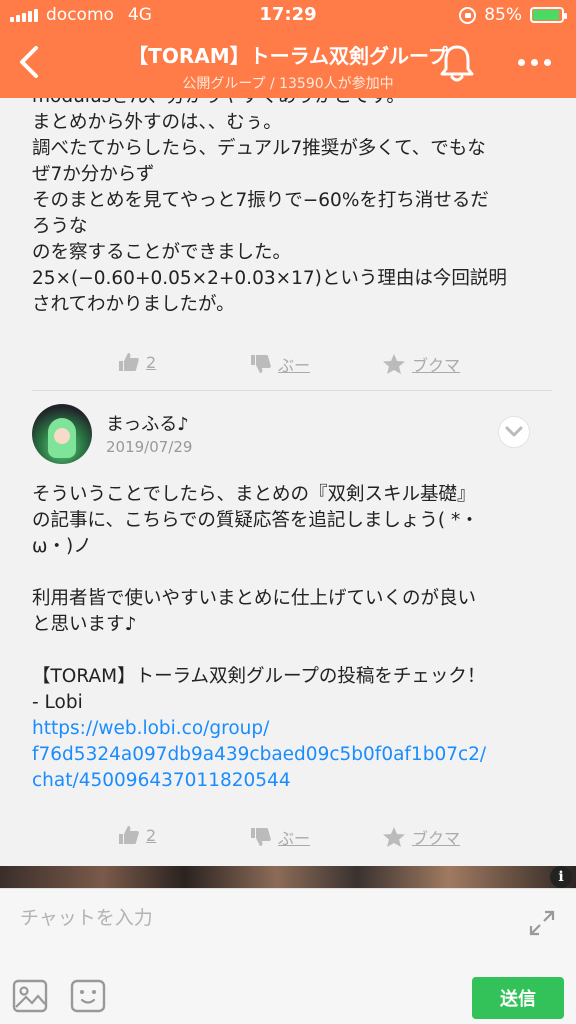 This screenshot has height=1024, width=576. Describe the element at coordinates (62, 434) in the screenshot. I see `avatar` at that location.